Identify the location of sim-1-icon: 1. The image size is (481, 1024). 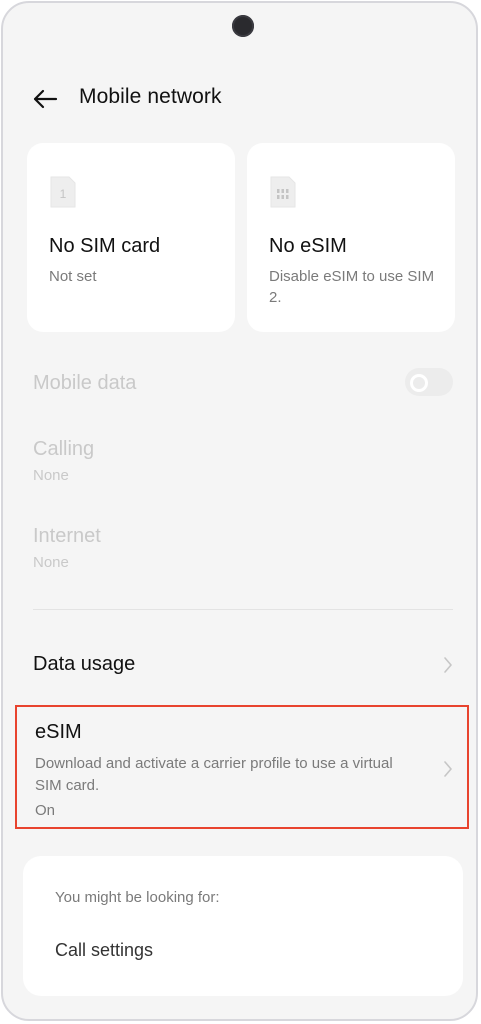
(63, 192).